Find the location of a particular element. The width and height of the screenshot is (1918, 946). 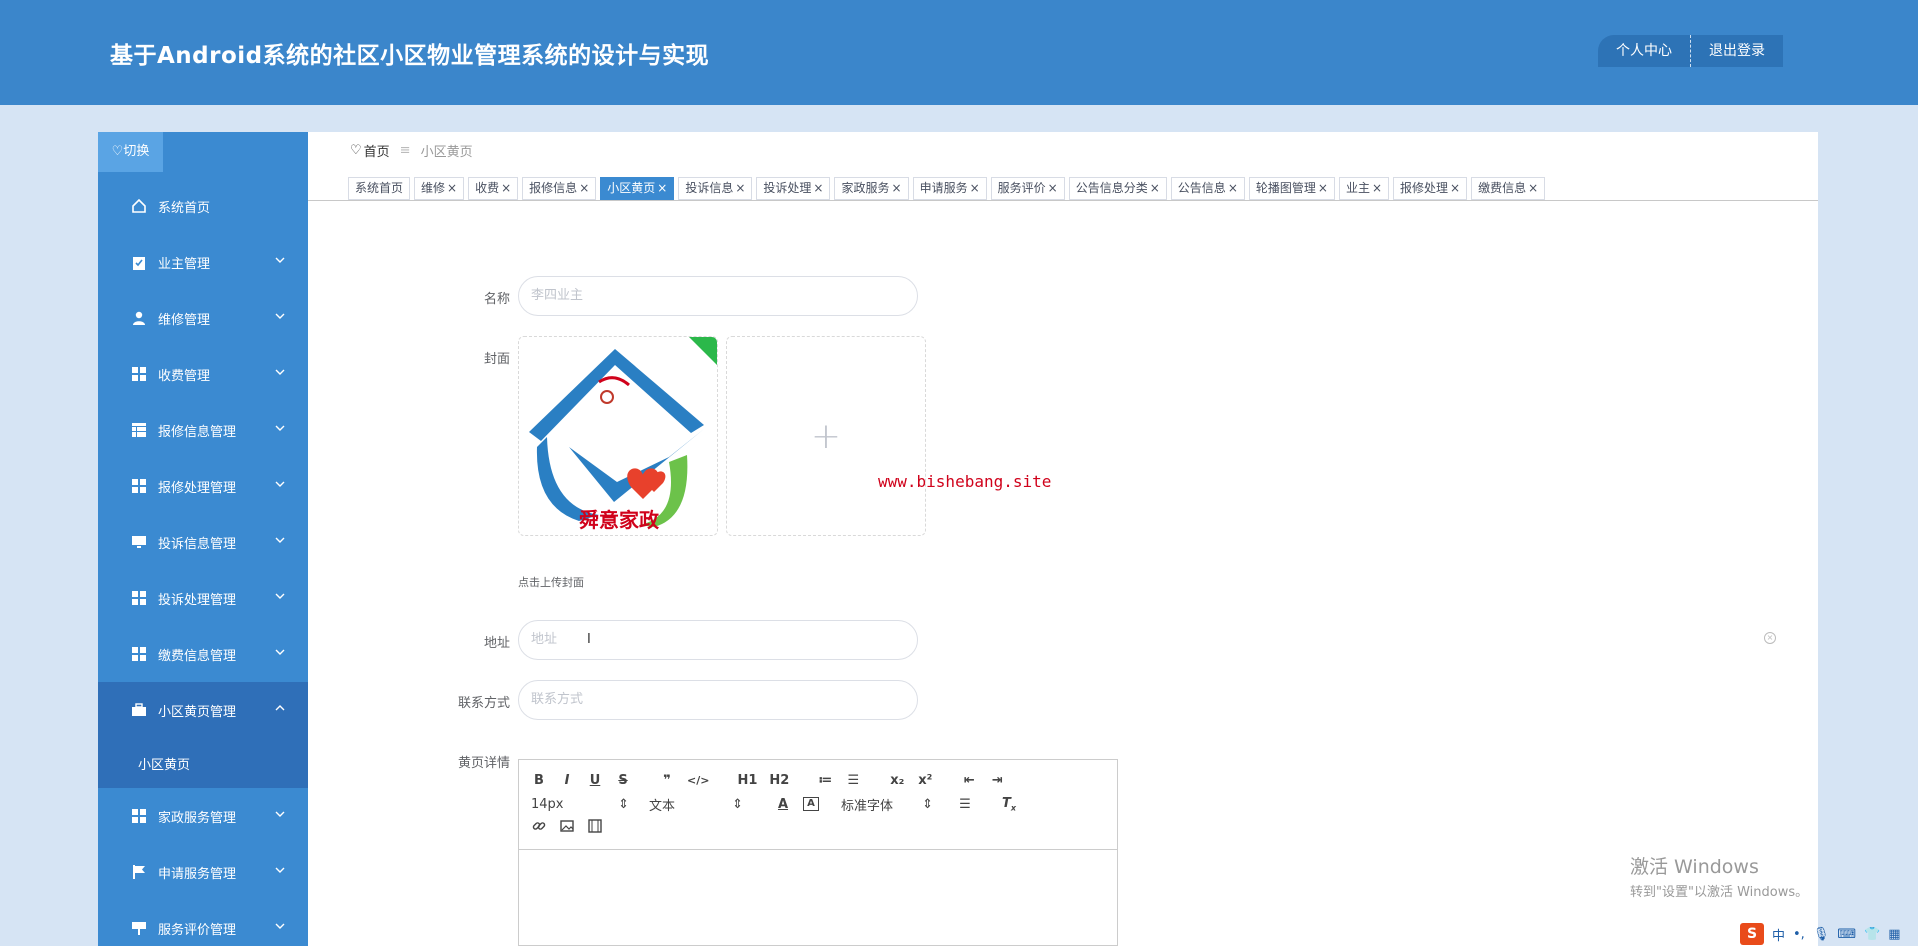

tag-label: 服务评价 is located at coordinates (1021, 188).